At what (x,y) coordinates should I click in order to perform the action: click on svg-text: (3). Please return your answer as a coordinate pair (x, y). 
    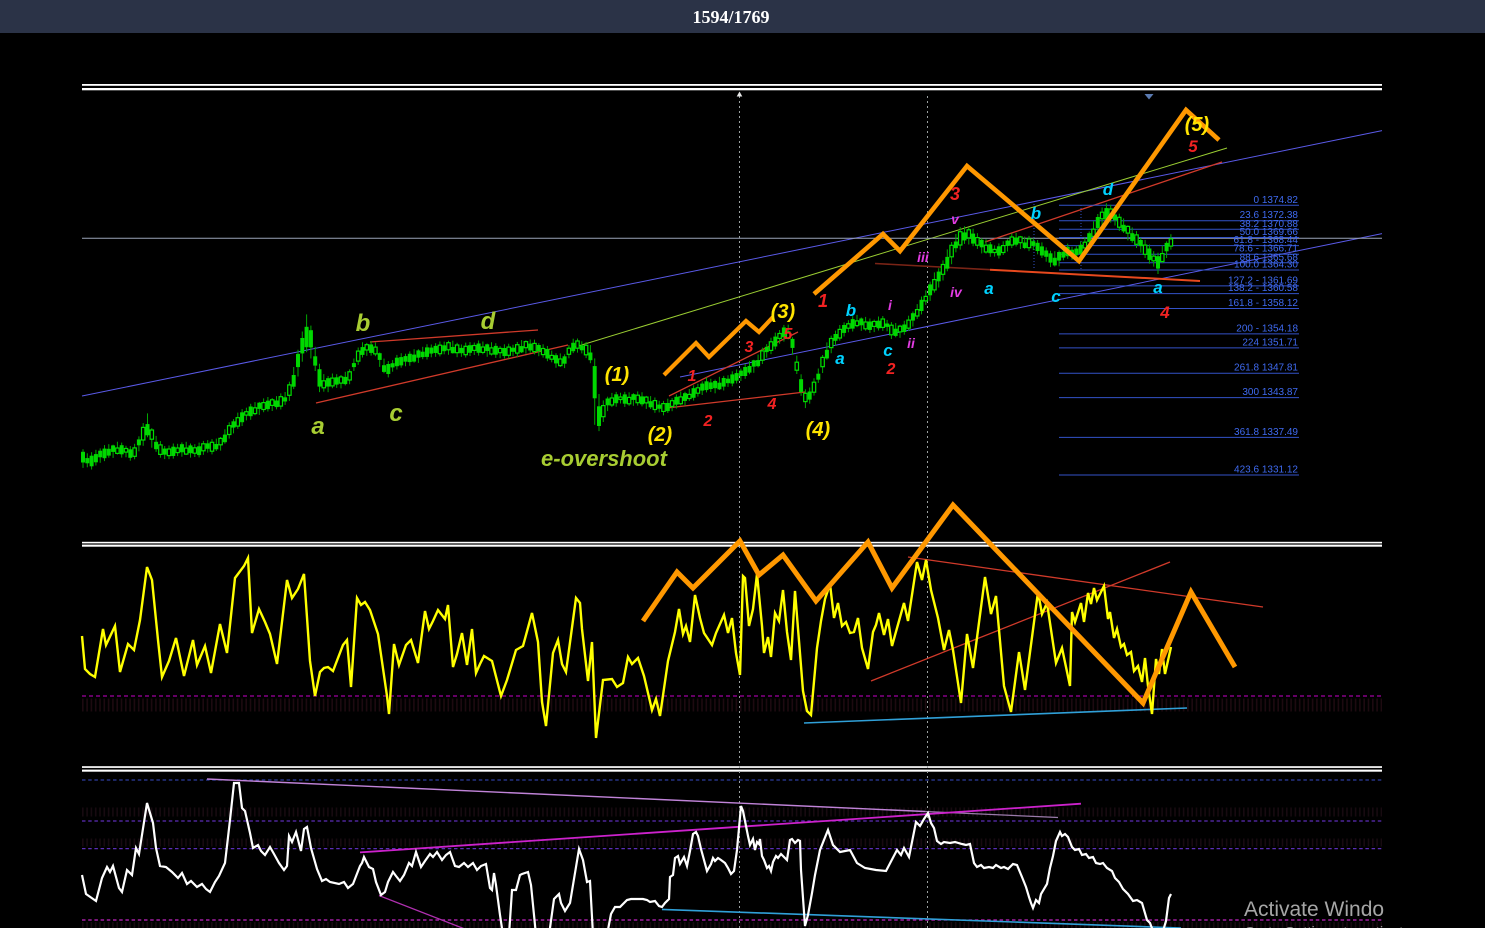
    Looking at the image, I should click on (783, 312).